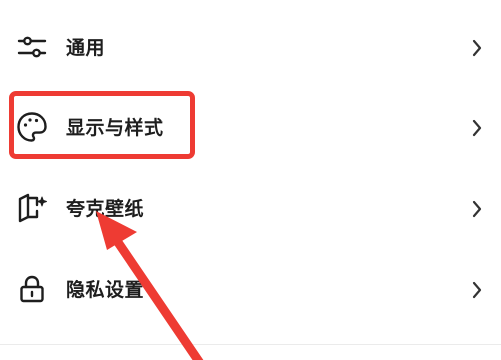 The height and width of the screenshot is (360, 501). What do you see at coordinates (32, 208) in the screenshot?
I see `wallpaper-sparkle-icon` at bounding box center [32, 208].